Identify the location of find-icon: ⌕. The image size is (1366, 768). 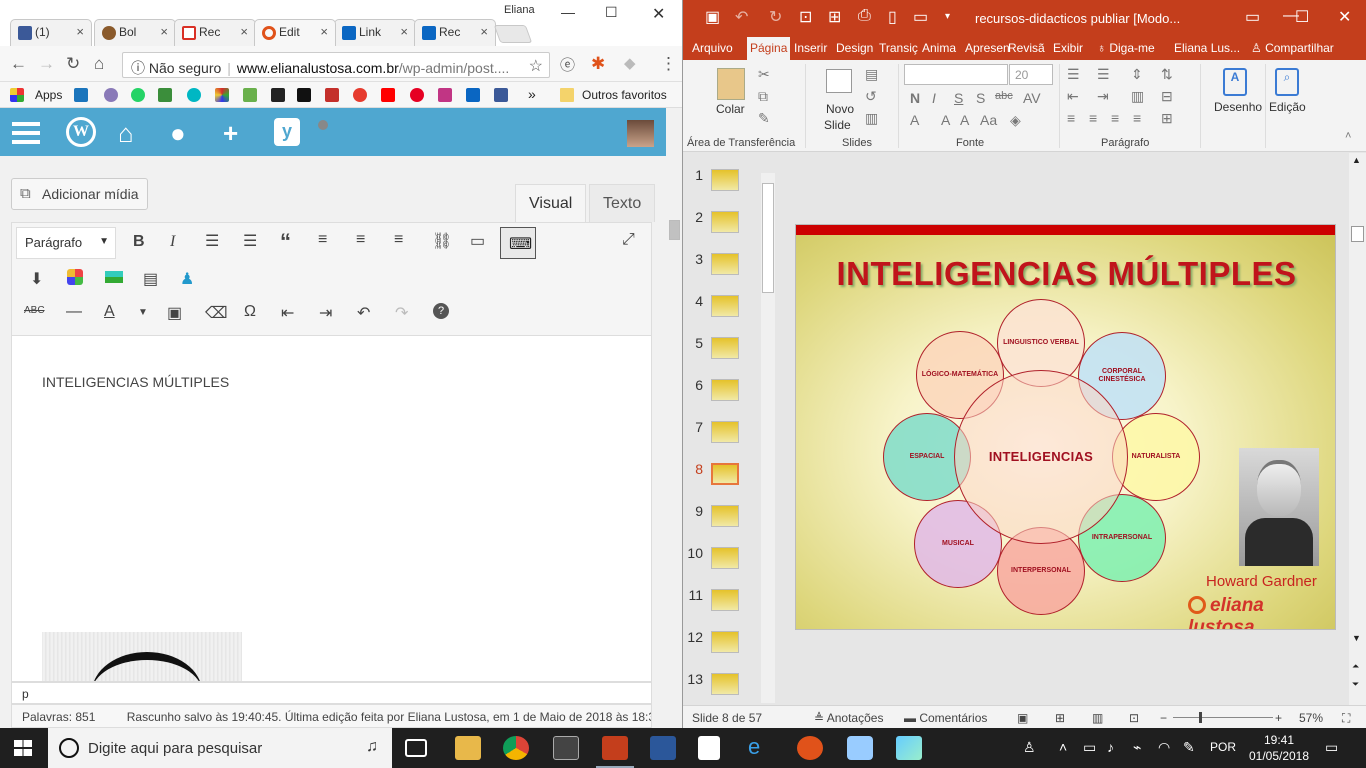
(1287, 82).